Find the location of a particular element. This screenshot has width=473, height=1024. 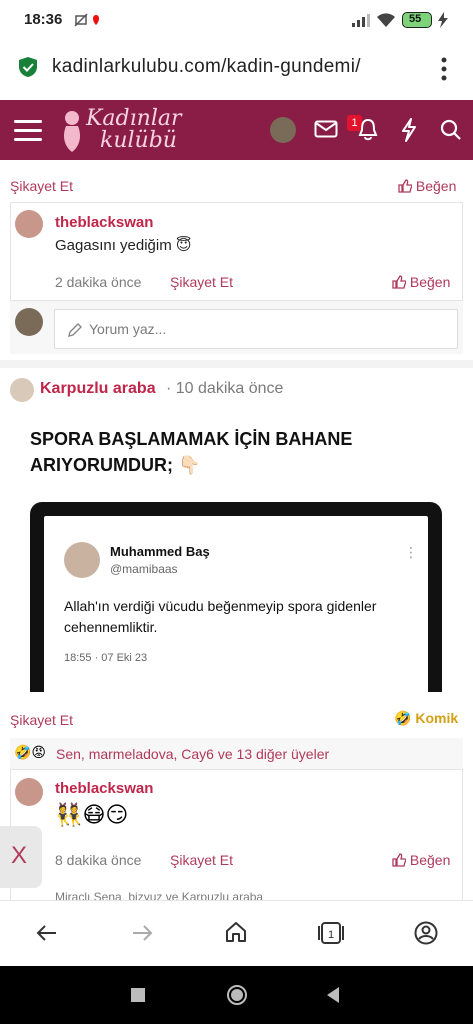

pencil-icon is located at coordinates (75, 330).